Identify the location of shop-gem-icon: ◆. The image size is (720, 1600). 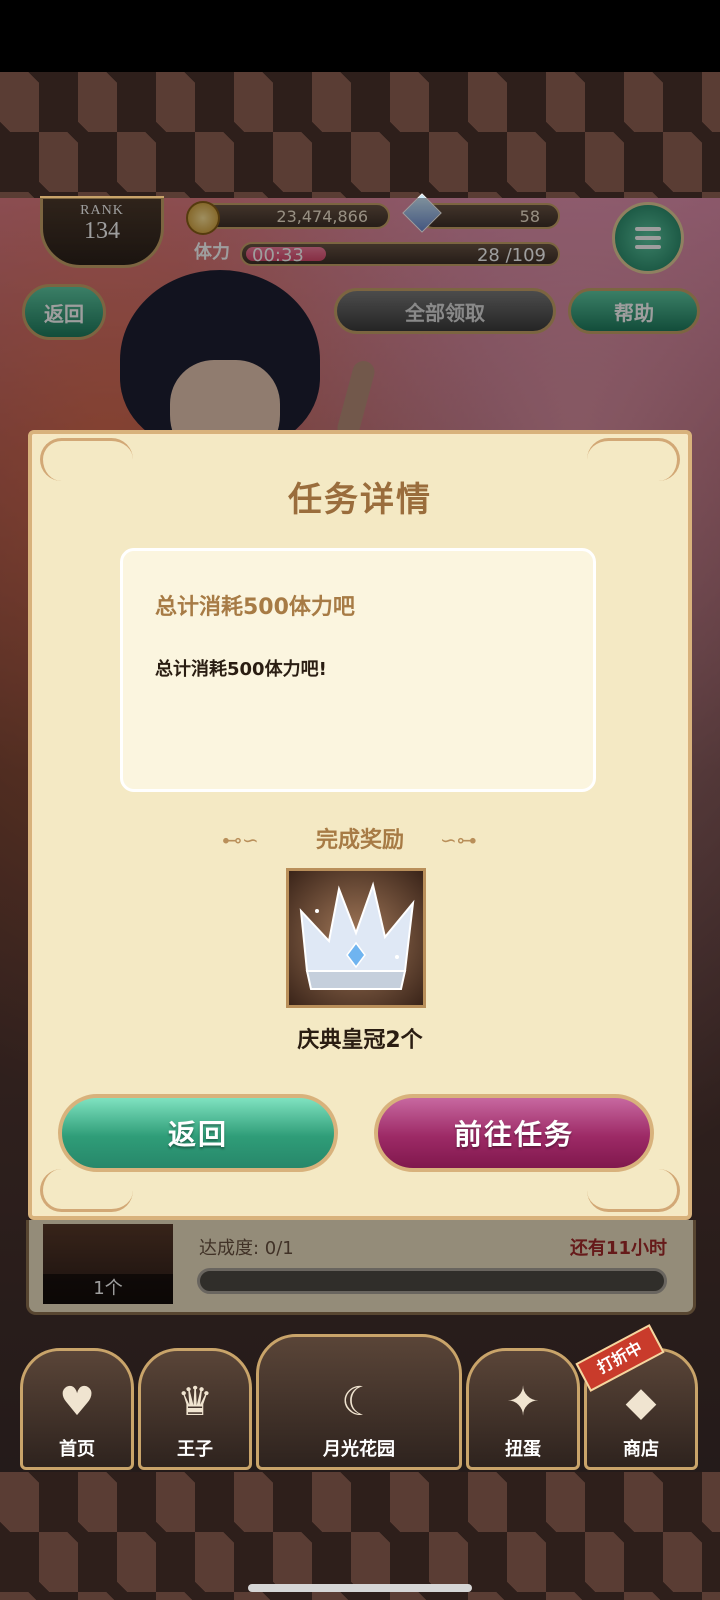
(641, 1402).